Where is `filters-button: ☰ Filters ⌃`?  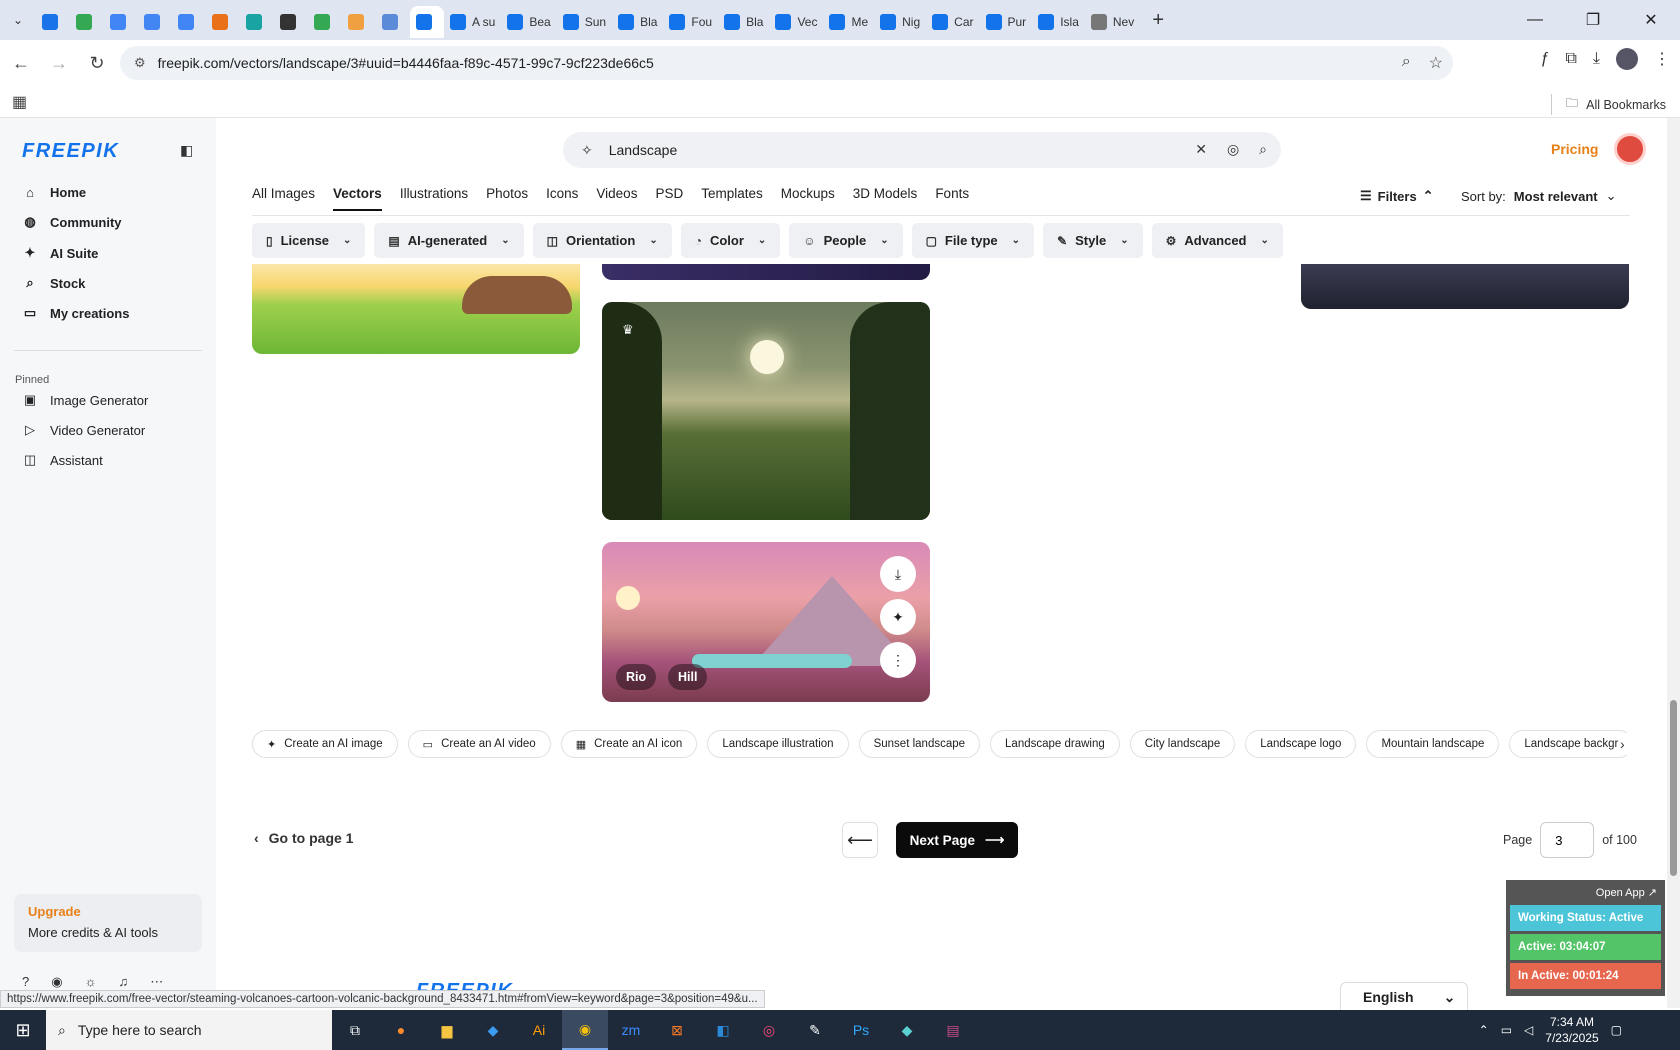
filters-button: ☰ Filters ⌃ is located at coordinates (1397, 196).